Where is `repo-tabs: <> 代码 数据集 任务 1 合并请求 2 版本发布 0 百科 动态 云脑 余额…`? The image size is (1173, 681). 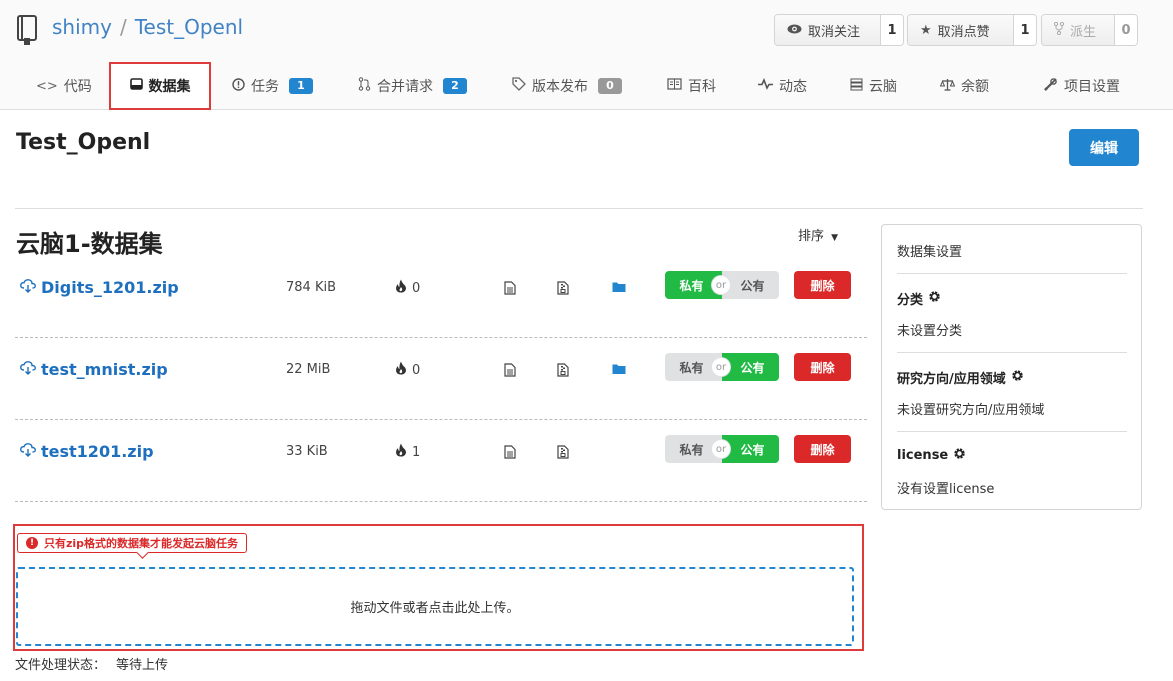 repo-tabs: <> 代码 数据集 任务 1 合并请求 2 版本发布 0 百科 动态 云脑 余额… is located at coordinates (586, 86).